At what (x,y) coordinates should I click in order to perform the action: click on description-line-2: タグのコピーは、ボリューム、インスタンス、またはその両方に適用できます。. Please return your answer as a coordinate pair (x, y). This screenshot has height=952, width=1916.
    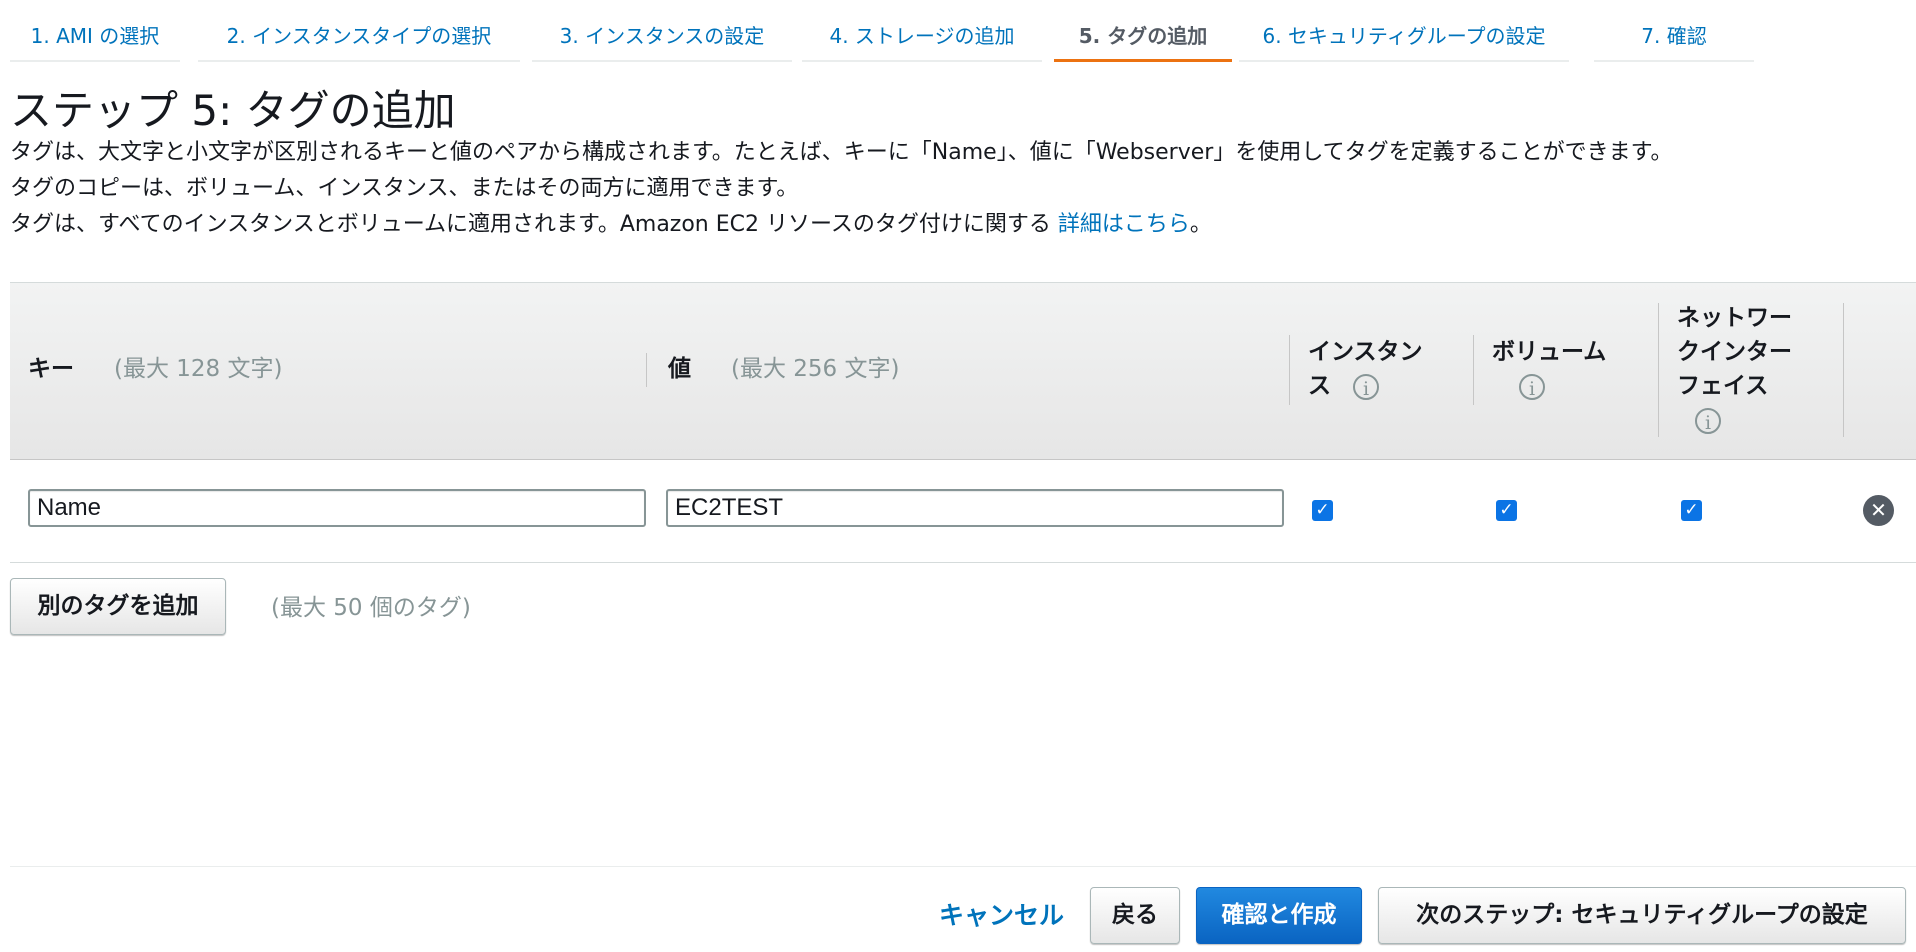
    Looking at the image, I should click on (404, 188).